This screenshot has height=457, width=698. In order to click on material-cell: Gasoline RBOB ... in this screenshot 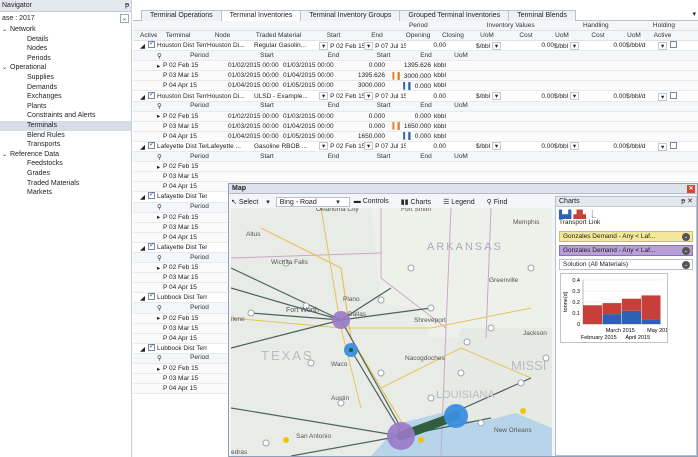, I will do `click(286, 146)`.